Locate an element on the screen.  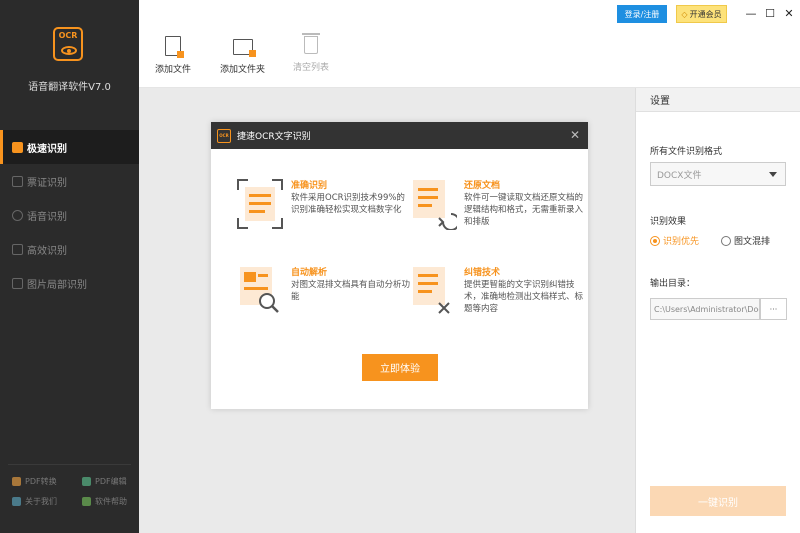
close-icon: ✕ is located at coordinates (575, 135).